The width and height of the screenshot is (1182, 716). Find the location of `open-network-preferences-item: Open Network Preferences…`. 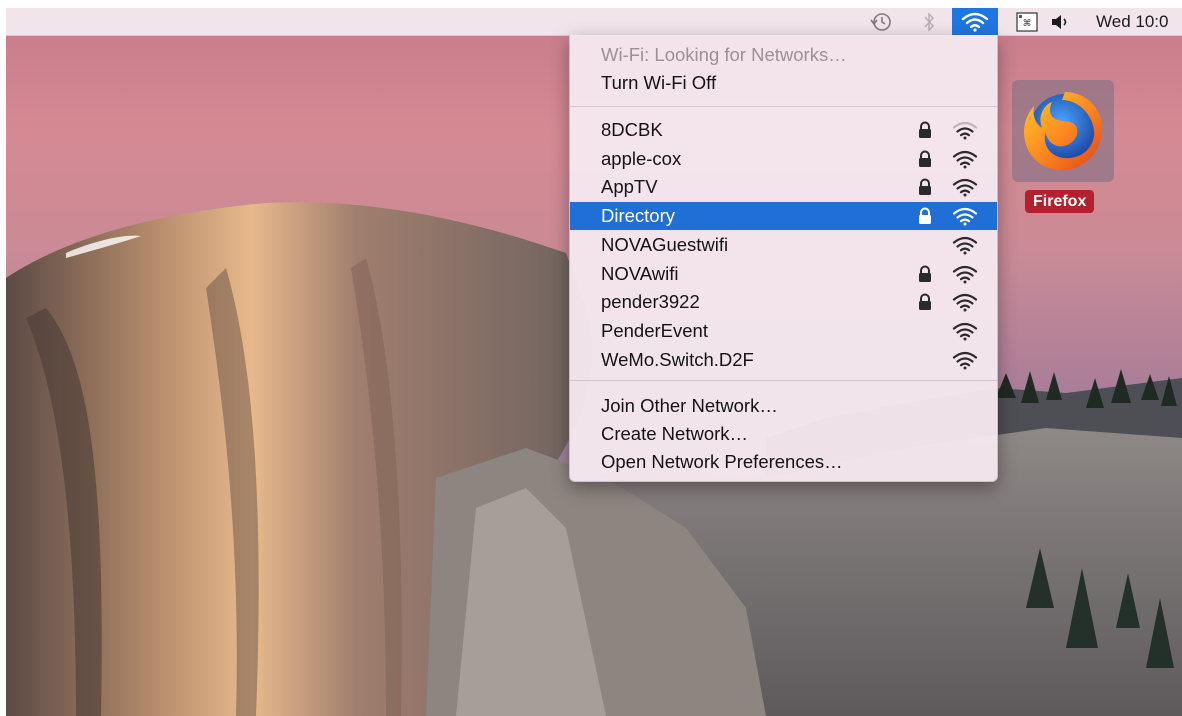

open-network-preferences-item: Open Network Preferences… is located at coordinates (783, 462).